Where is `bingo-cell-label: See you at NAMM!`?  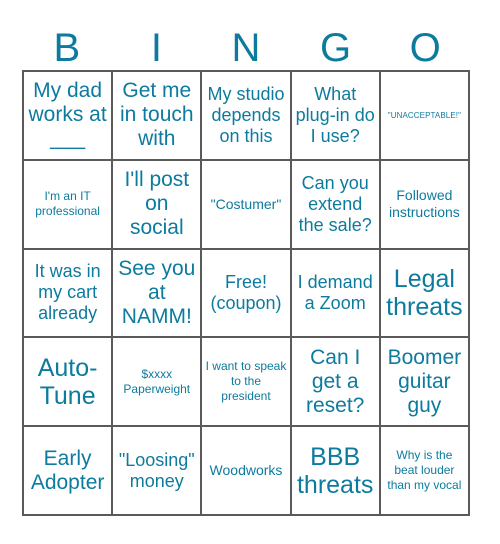
bingo-cell-label: See you at NAMM! is located at coordinates (157, 292).